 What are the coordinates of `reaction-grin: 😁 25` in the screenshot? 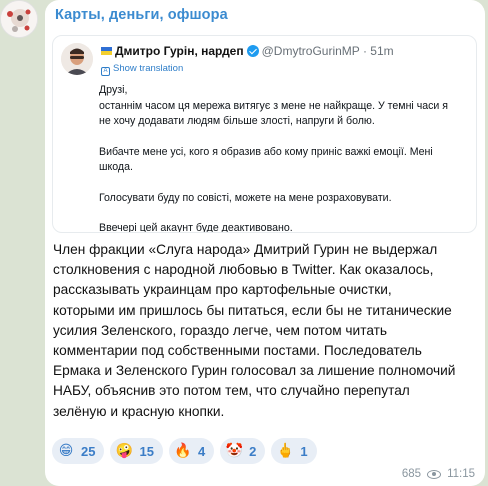 It's located at (78, 451).